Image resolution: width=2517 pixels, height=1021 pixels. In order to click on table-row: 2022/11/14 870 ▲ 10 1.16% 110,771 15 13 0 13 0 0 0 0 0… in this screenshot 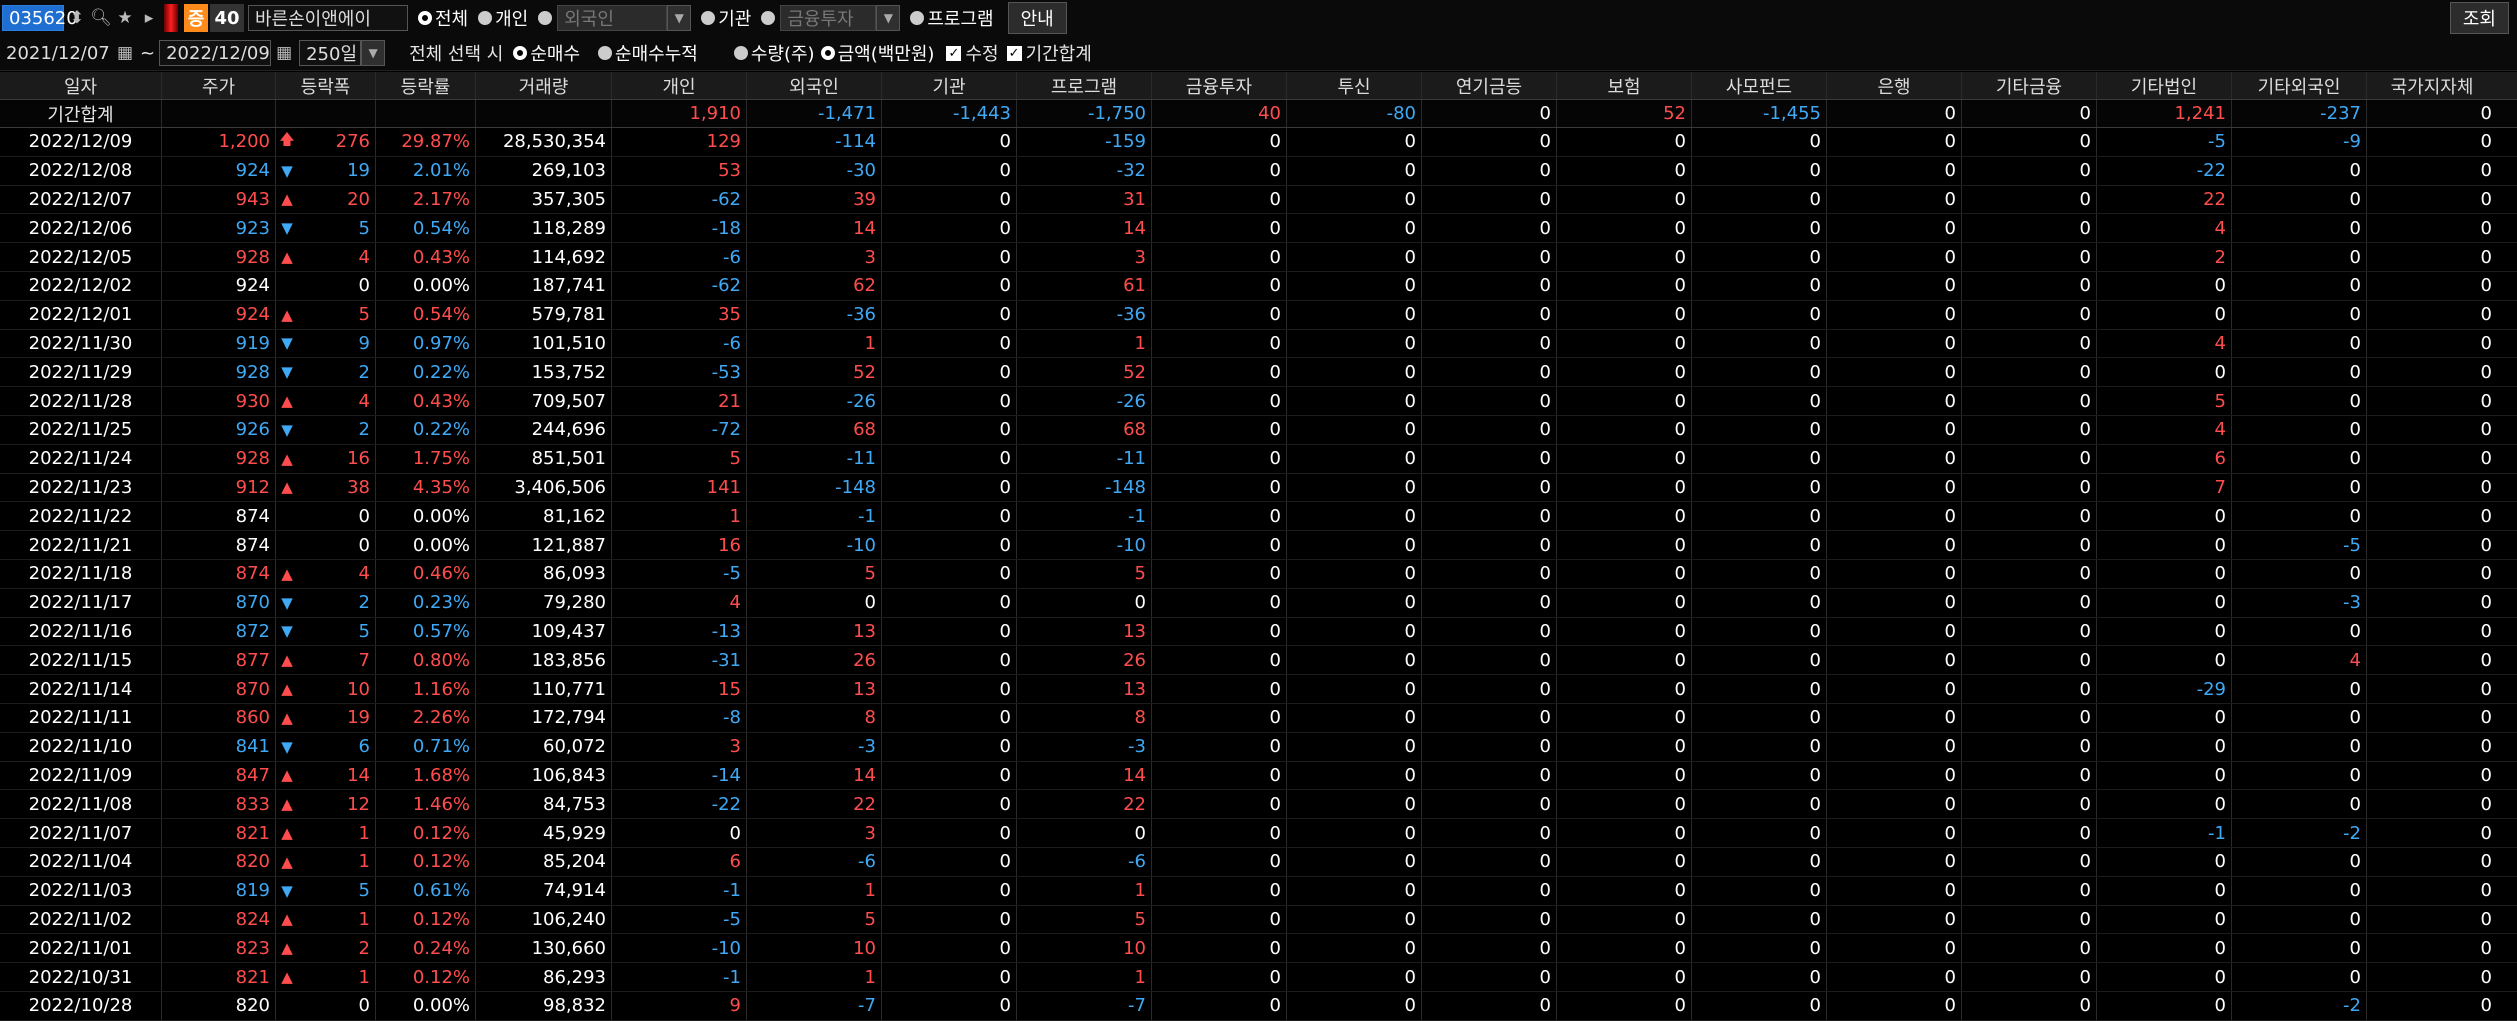, I will do `click(1258, 689)`.